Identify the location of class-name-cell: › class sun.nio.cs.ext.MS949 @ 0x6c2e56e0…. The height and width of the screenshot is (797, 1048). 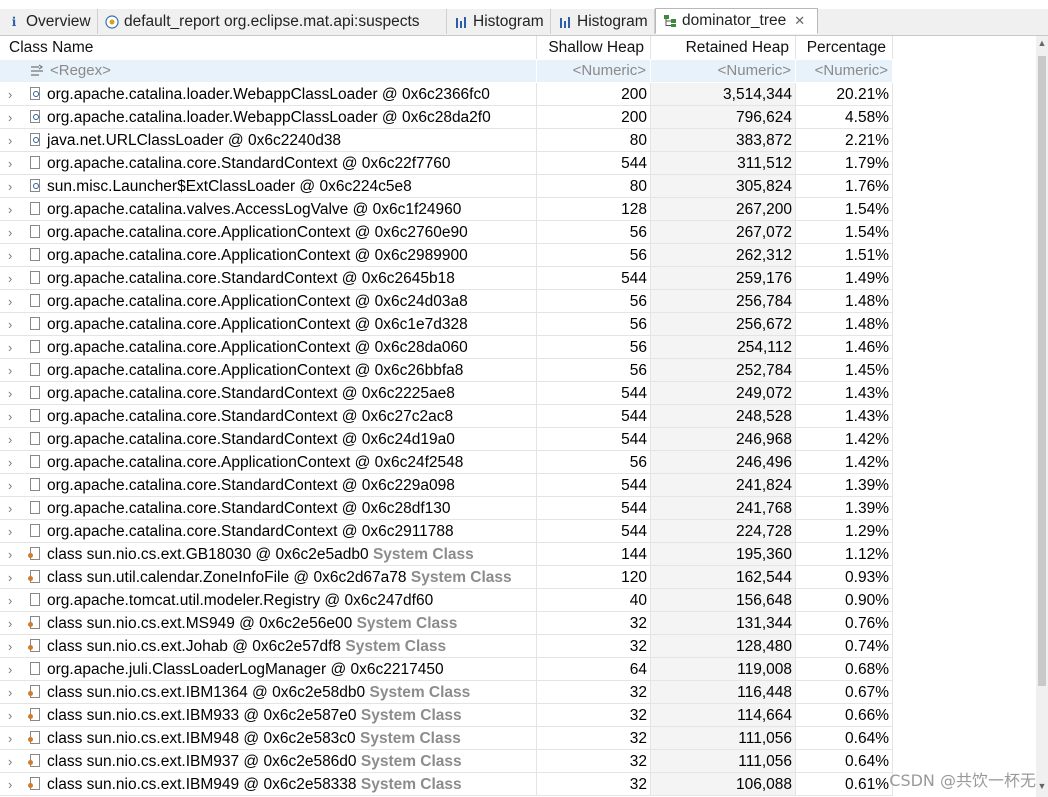
(268, 623).